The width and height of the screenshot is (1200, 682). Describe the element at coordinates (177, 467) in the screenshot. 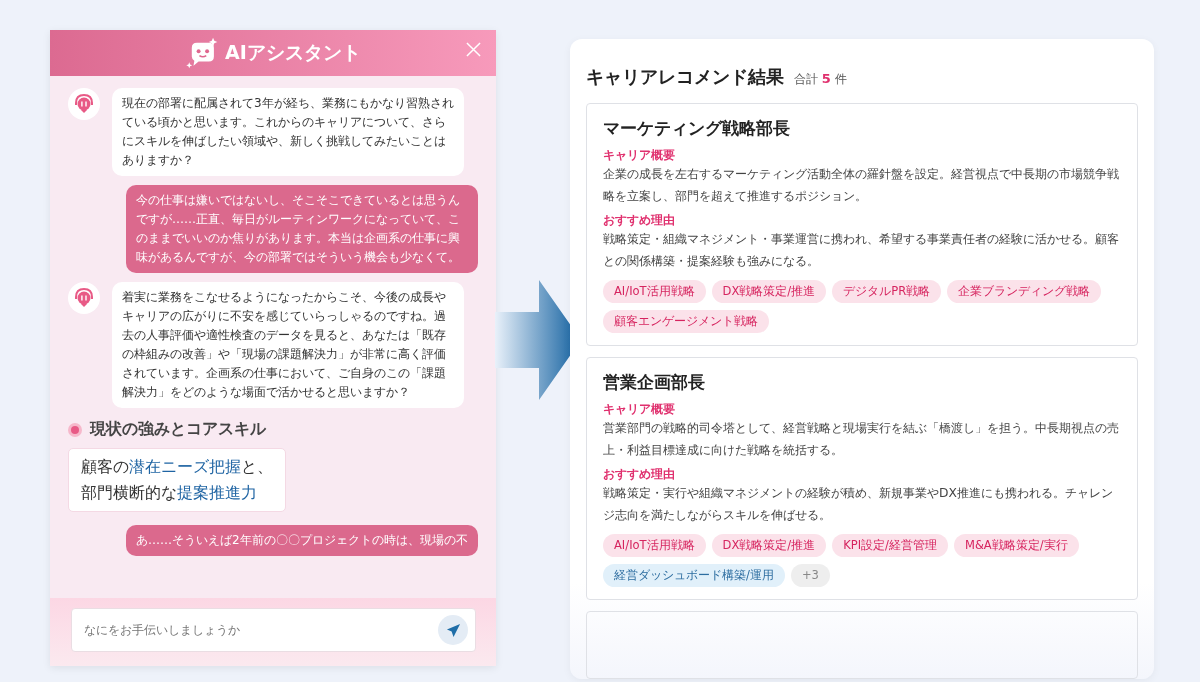

I see `strength-text: 顧客の潜在ニーズ把握 と、` at that location.